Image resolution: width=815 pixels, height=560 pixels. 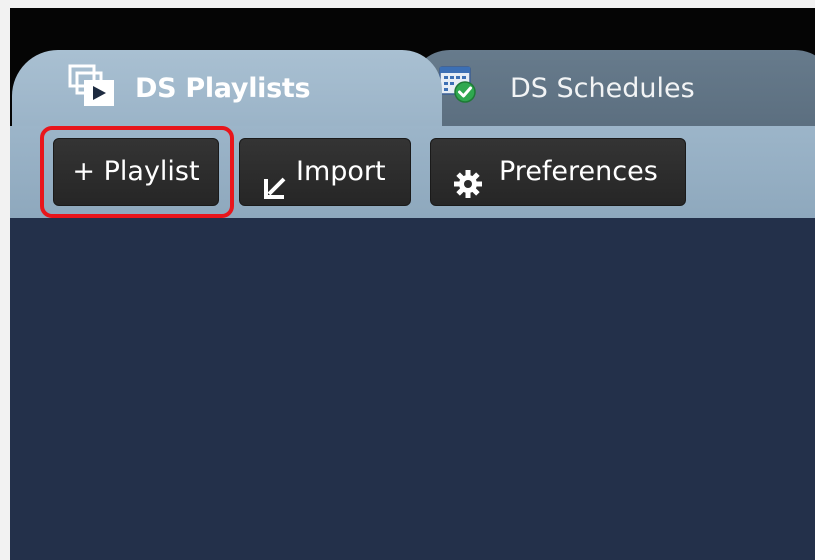 I want to click on add-playlist-label: + Playlist, so click(x=136, y=171).